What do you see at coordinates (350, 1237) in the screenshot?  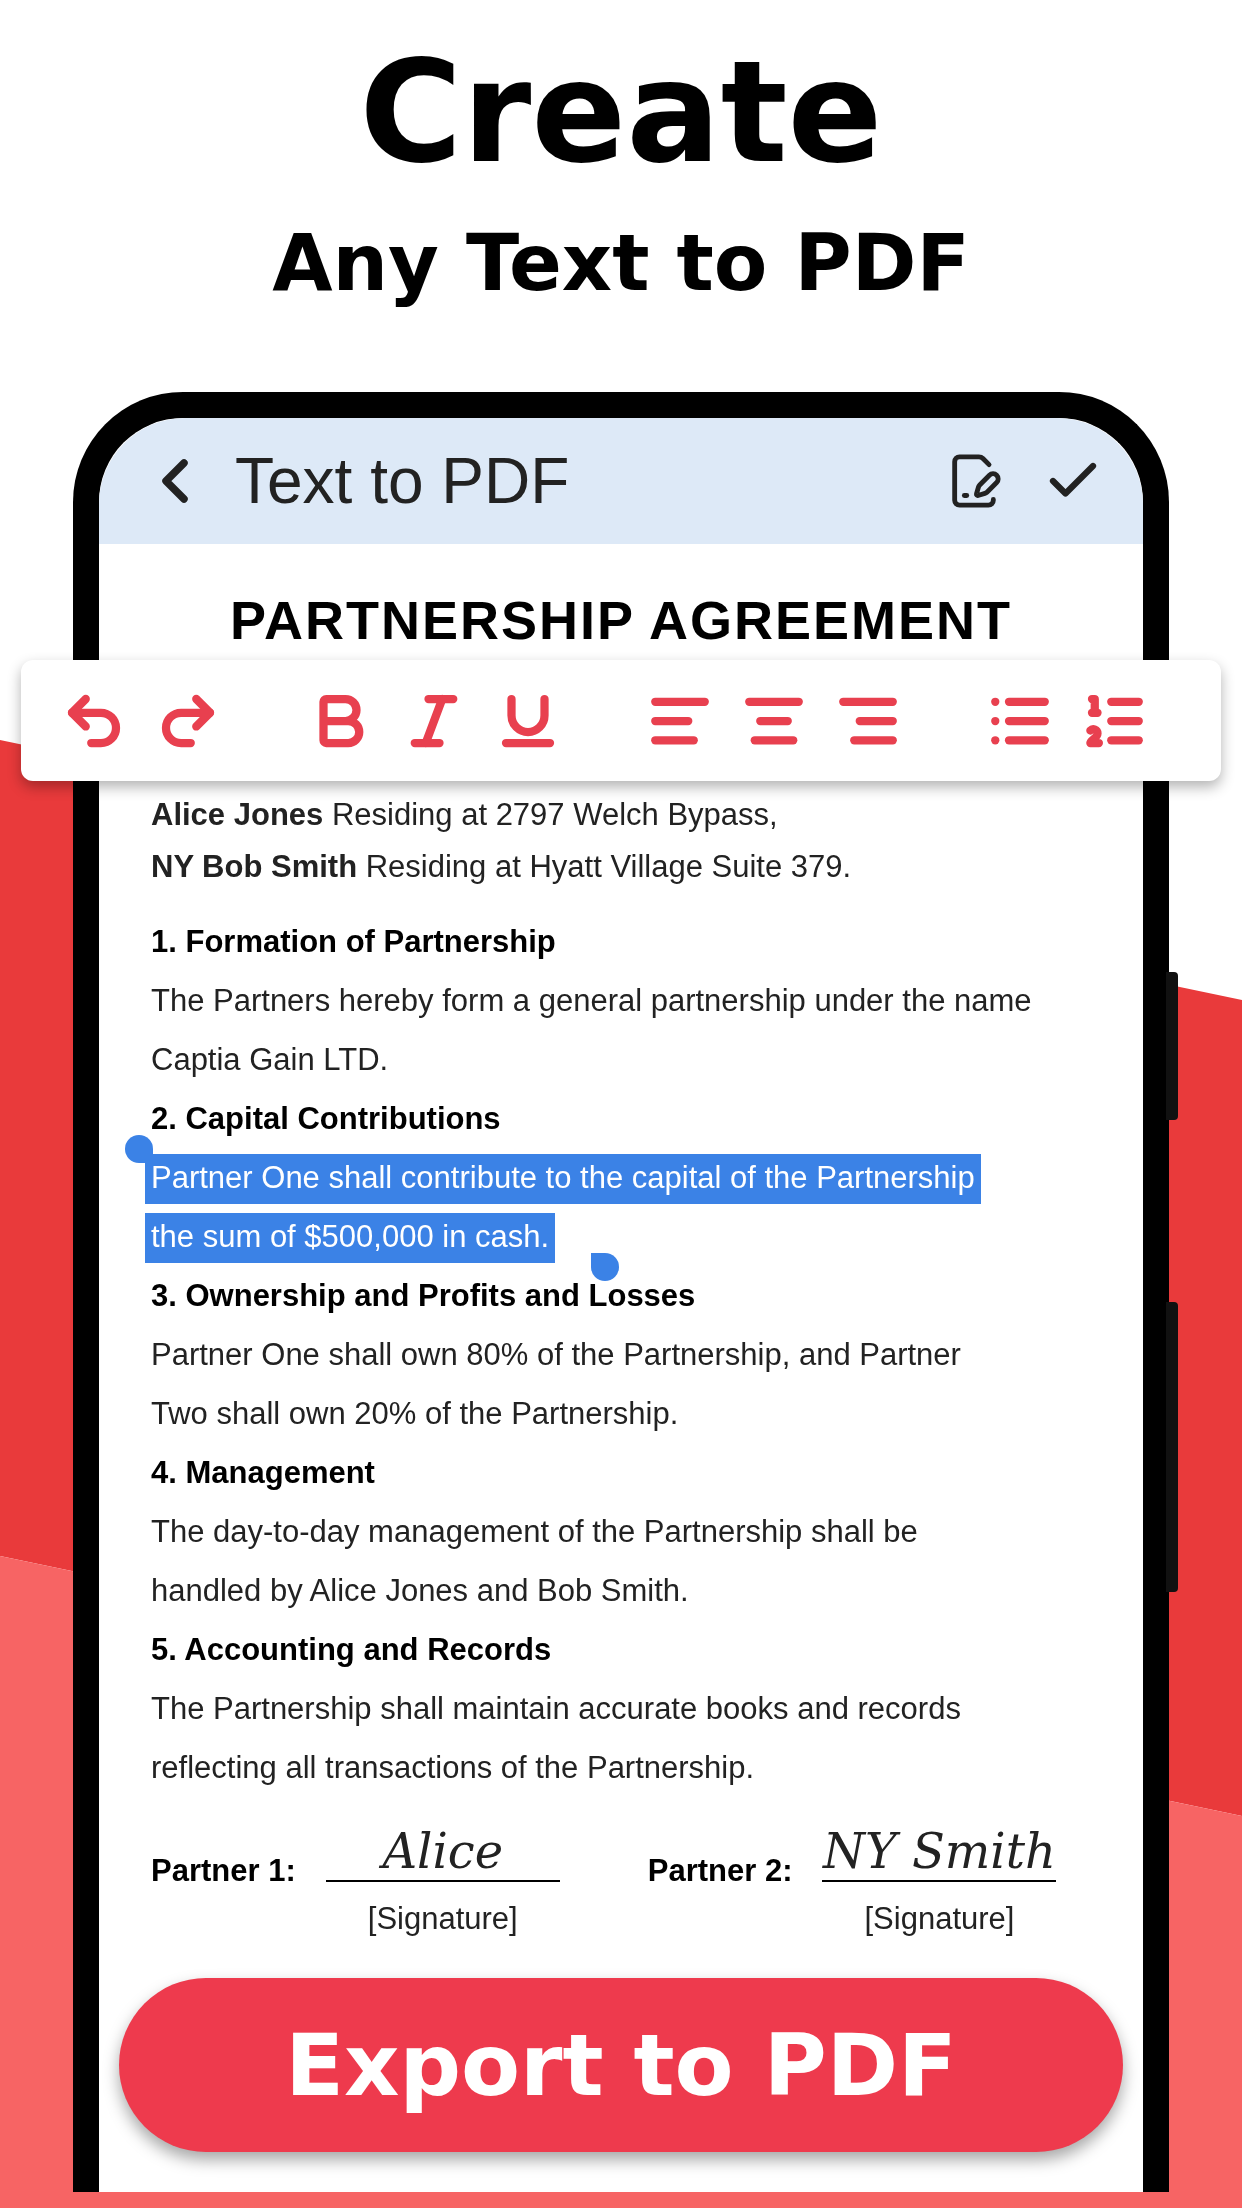 I see `selected-text: the sum of $500,000 in cash.` at bounding box center [350, 1237].